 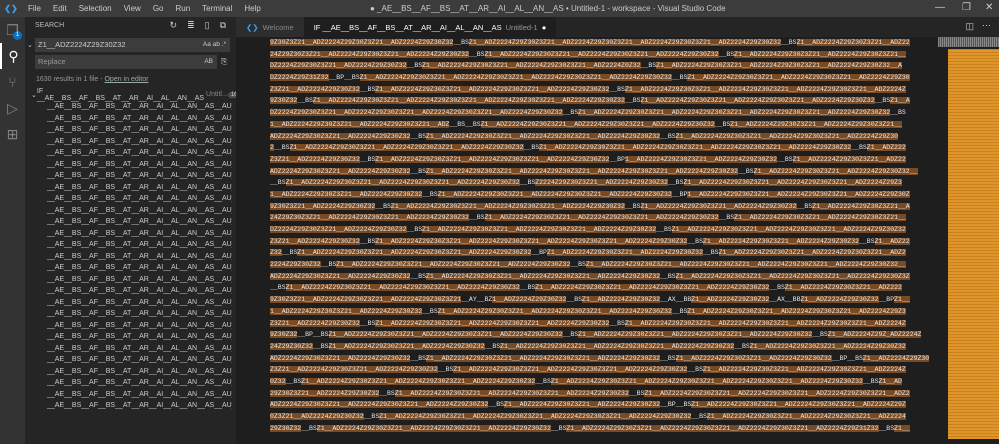 I want to click on menu-run: Run, so click(x=182, y=8).